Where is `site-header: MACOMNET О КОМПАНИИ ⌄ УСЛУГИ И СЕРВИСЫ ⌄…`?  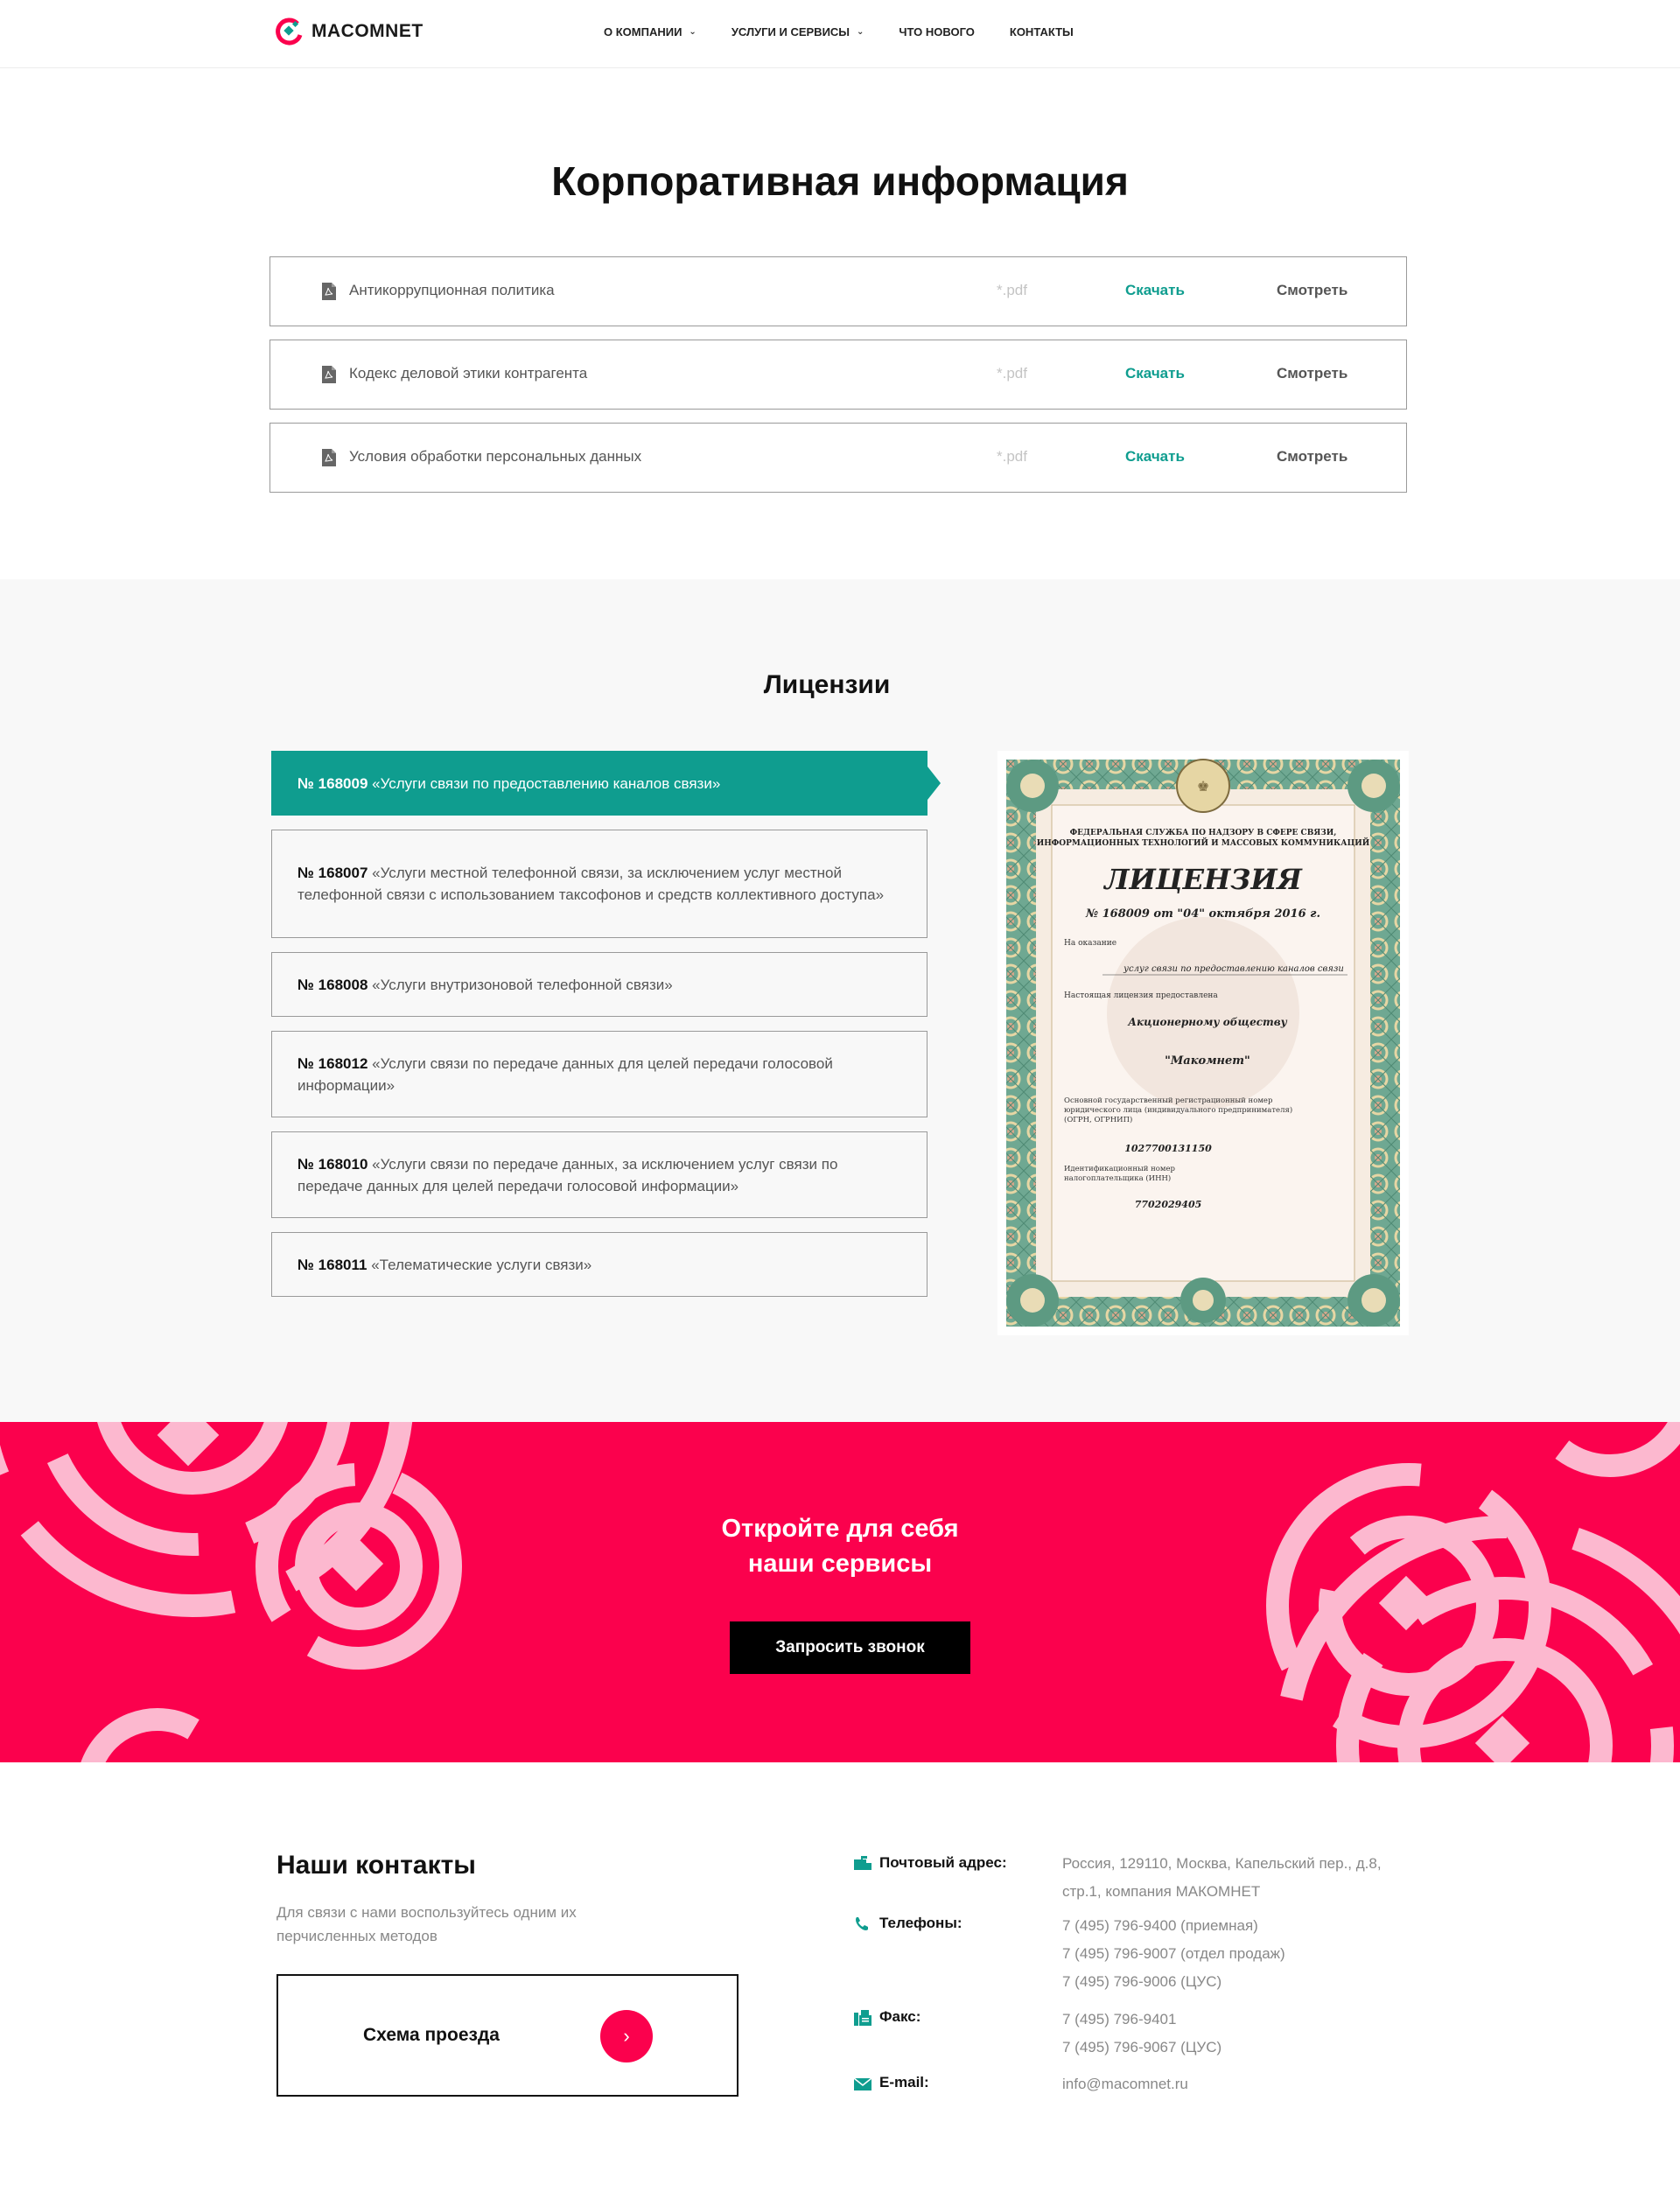
site-header: MACOMNET О КОМПАНИИ ⌄ УСЛУГИ И СЕРВИСЫ ⌄… is located at coordinates (840, 34).